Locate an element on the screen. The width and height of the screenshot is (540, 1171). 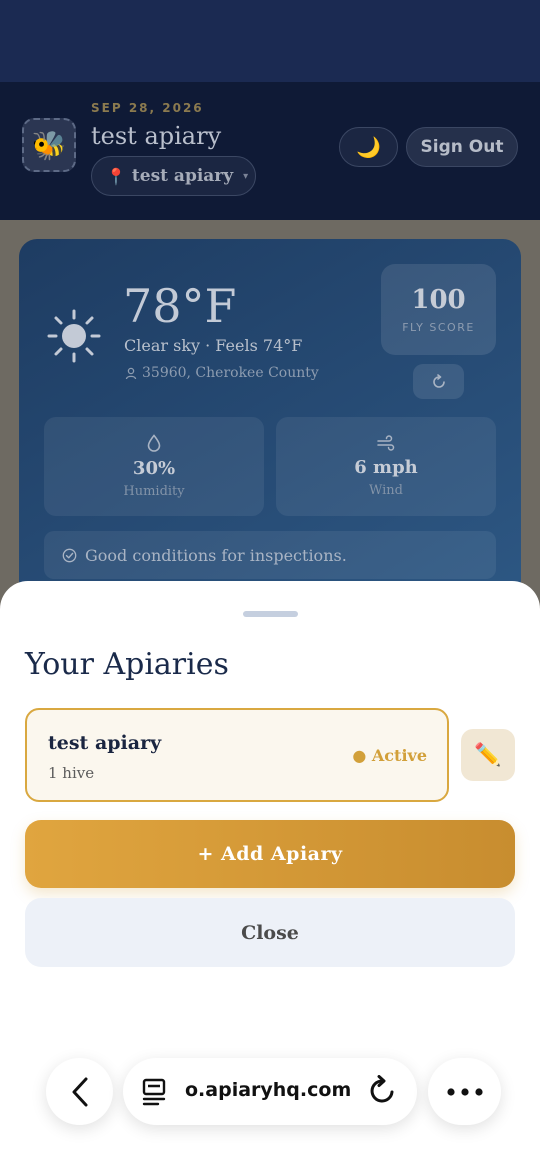
location-text: 35960, Cherokee County is located at coordinates (230, 373).